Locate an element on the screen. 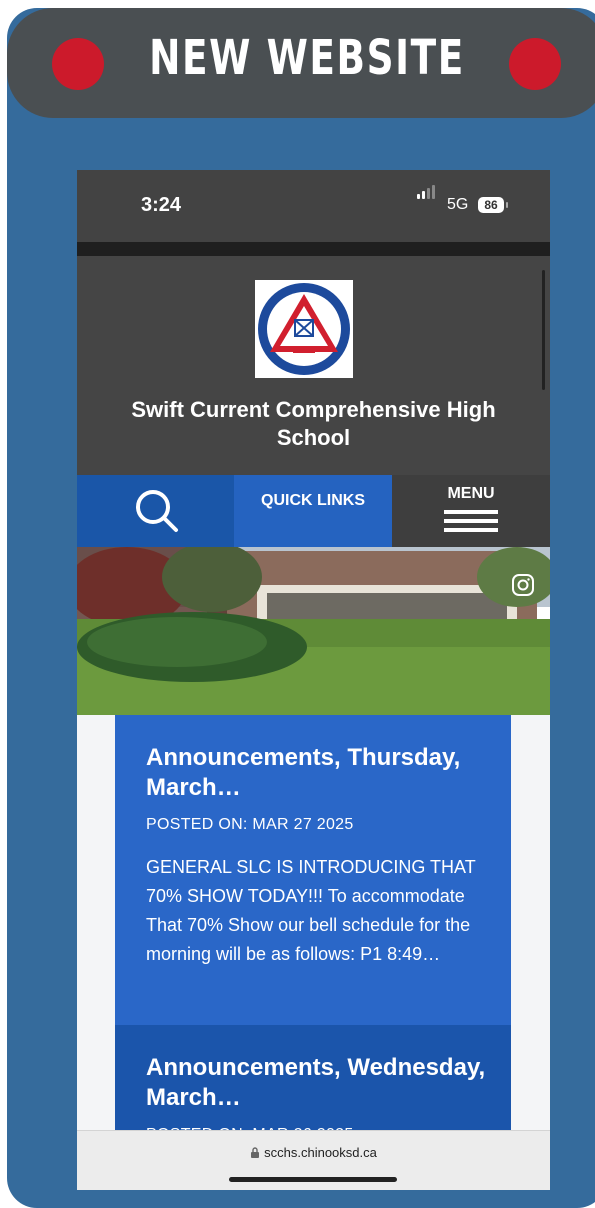  menu-label: MENU is located at coordinates (471, 493).